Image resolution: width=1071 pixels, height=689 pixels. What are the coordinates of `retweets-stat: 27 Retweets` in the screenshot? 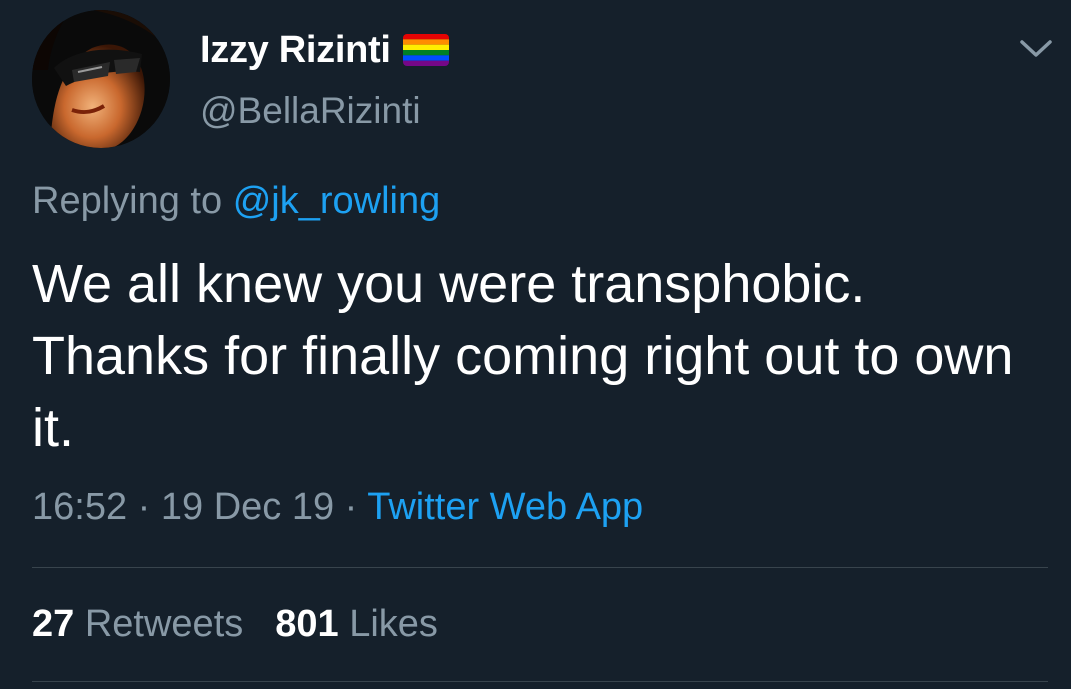 It's located at (137, 624).